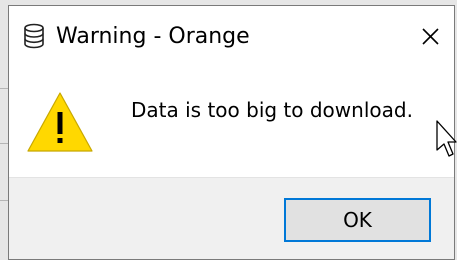  I want to click on mouse-cursor-icon, so click(446, 142).